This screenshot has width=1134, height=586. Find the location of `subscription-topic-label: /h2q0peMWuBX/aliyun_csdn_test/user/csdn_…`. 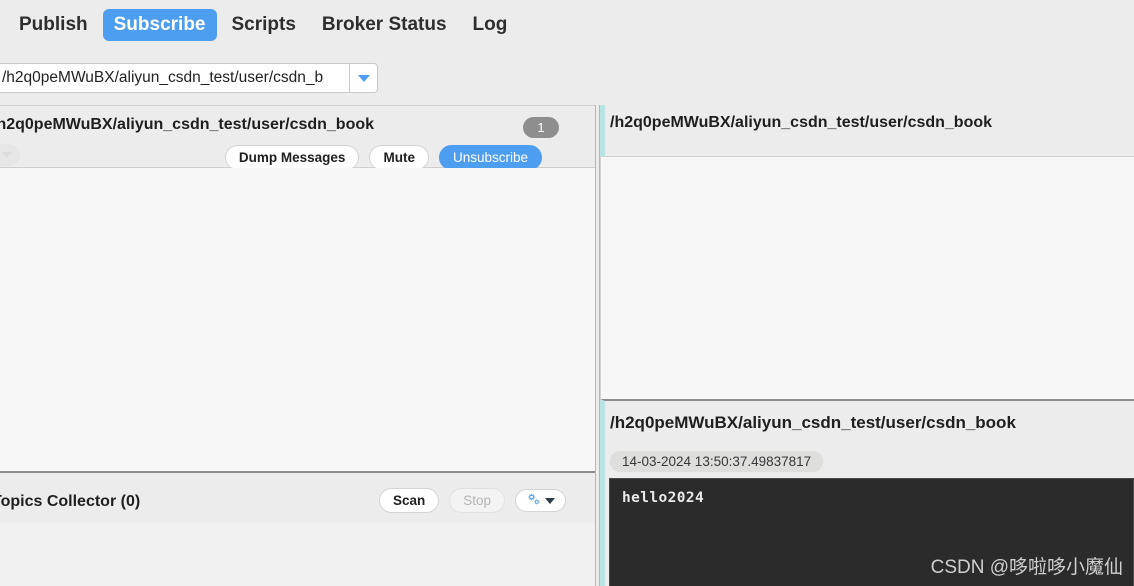

subscription-topic-label: /h2q0peMWuBX/aliyun_csdn_test/user/csdn_… is located at coordinates (187, 124).